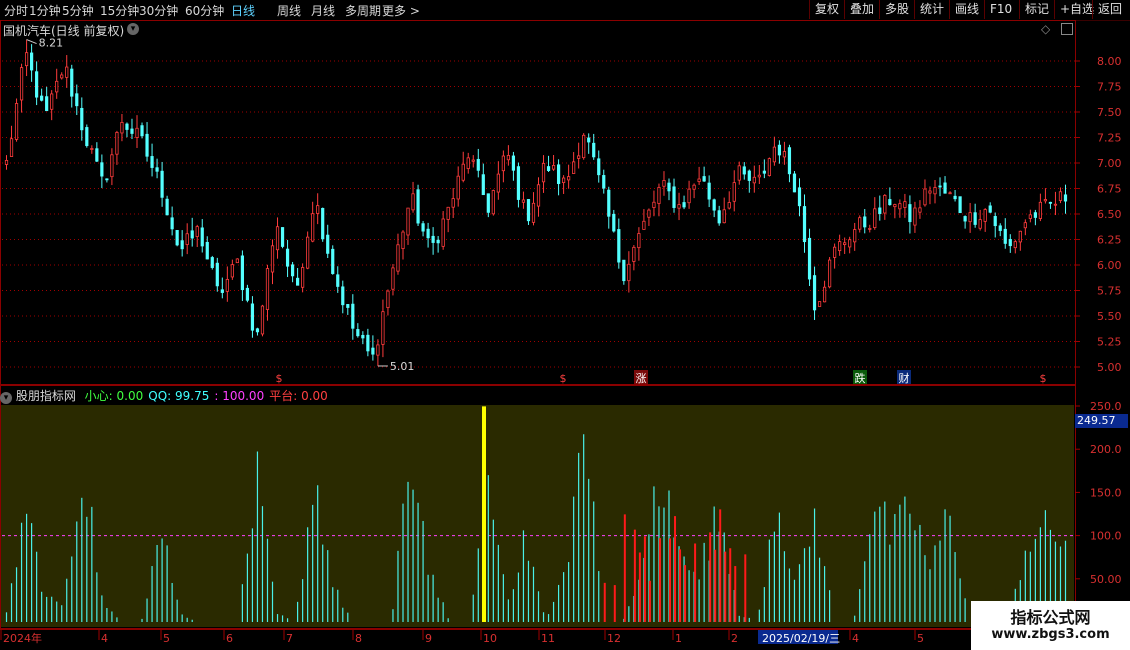 Image resolution: width=1130 pixels, height=650 pixels. Describe the element at coordinates (64, 31) in the screenshot. I see `main-chart-title: 国机汽车(日线 前复权)` at that location.